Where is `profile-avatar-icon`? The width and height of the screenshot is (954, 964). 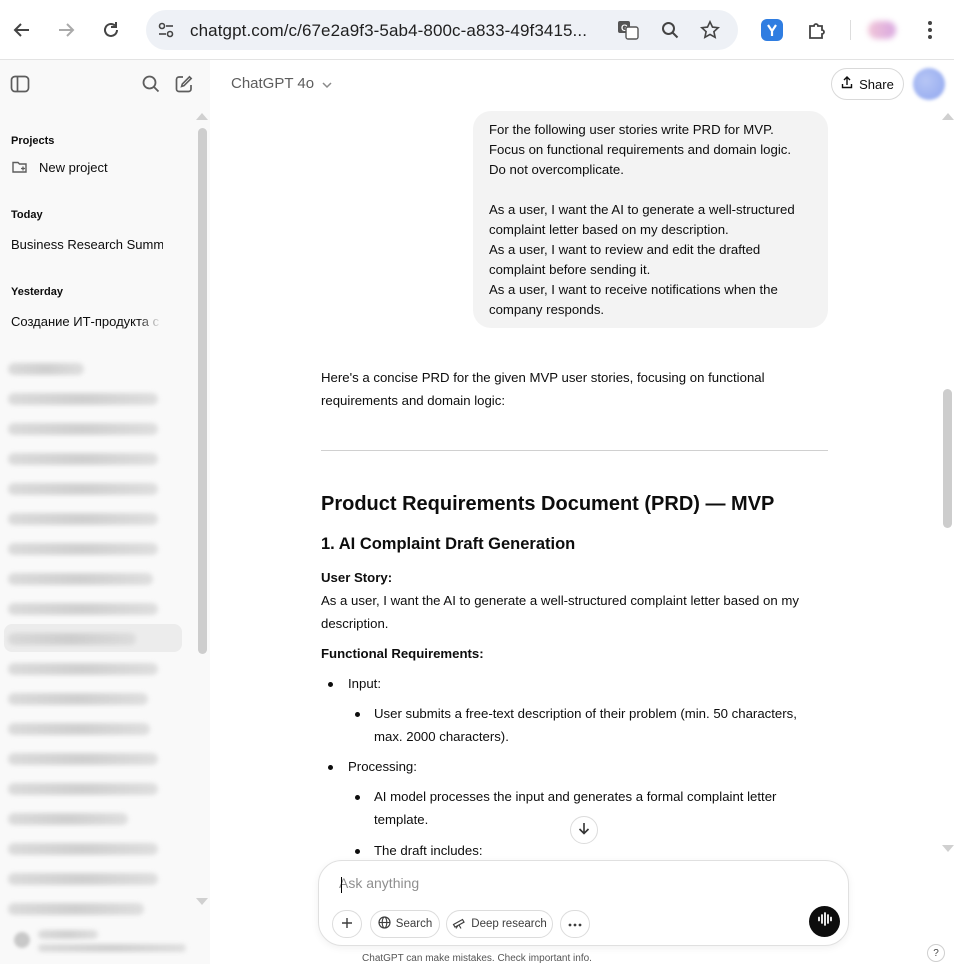 profile-avatar-icon is located at coordinates (882, 30).